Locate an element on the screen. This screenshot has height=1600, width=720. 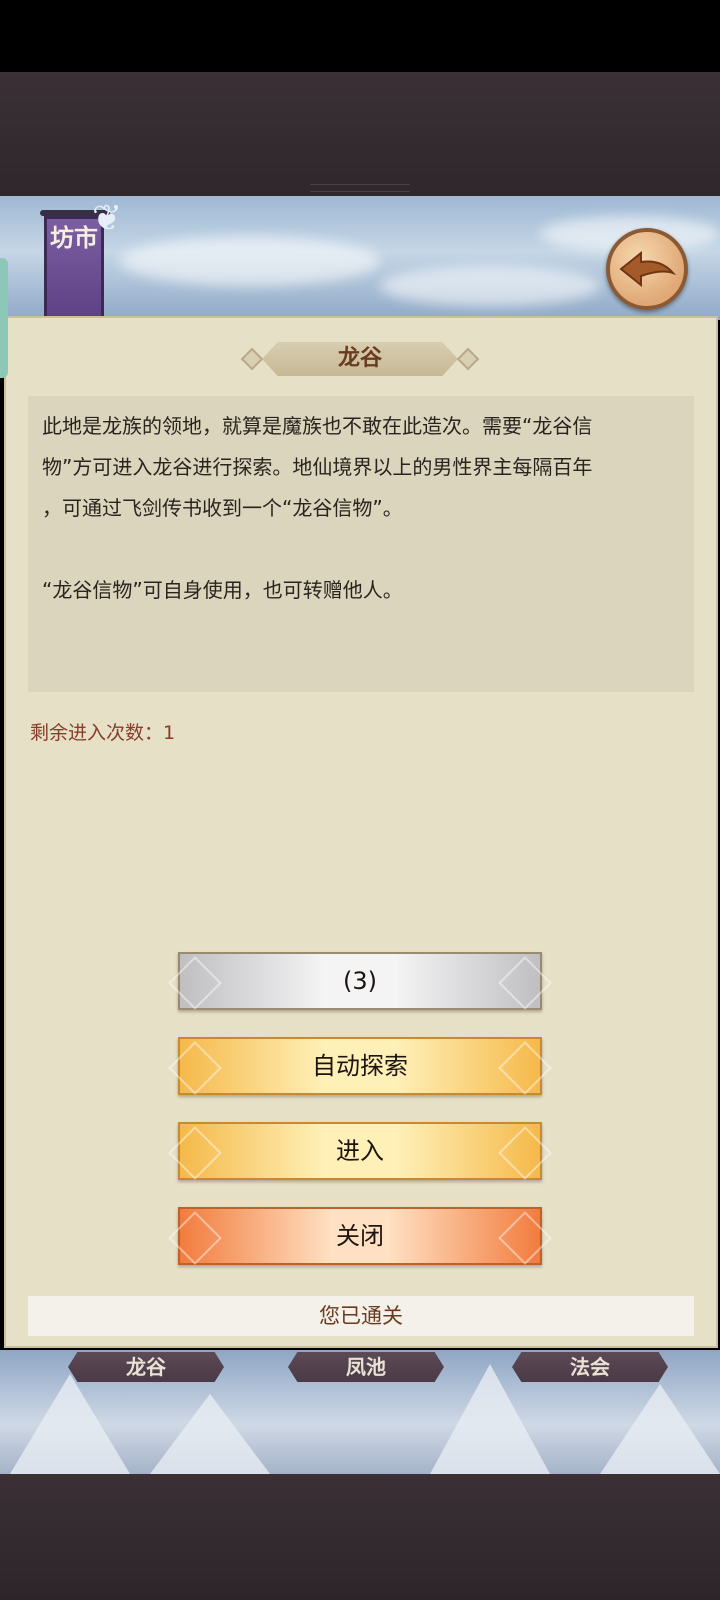
back-arrow-icon is located at coordinates (648, 269).